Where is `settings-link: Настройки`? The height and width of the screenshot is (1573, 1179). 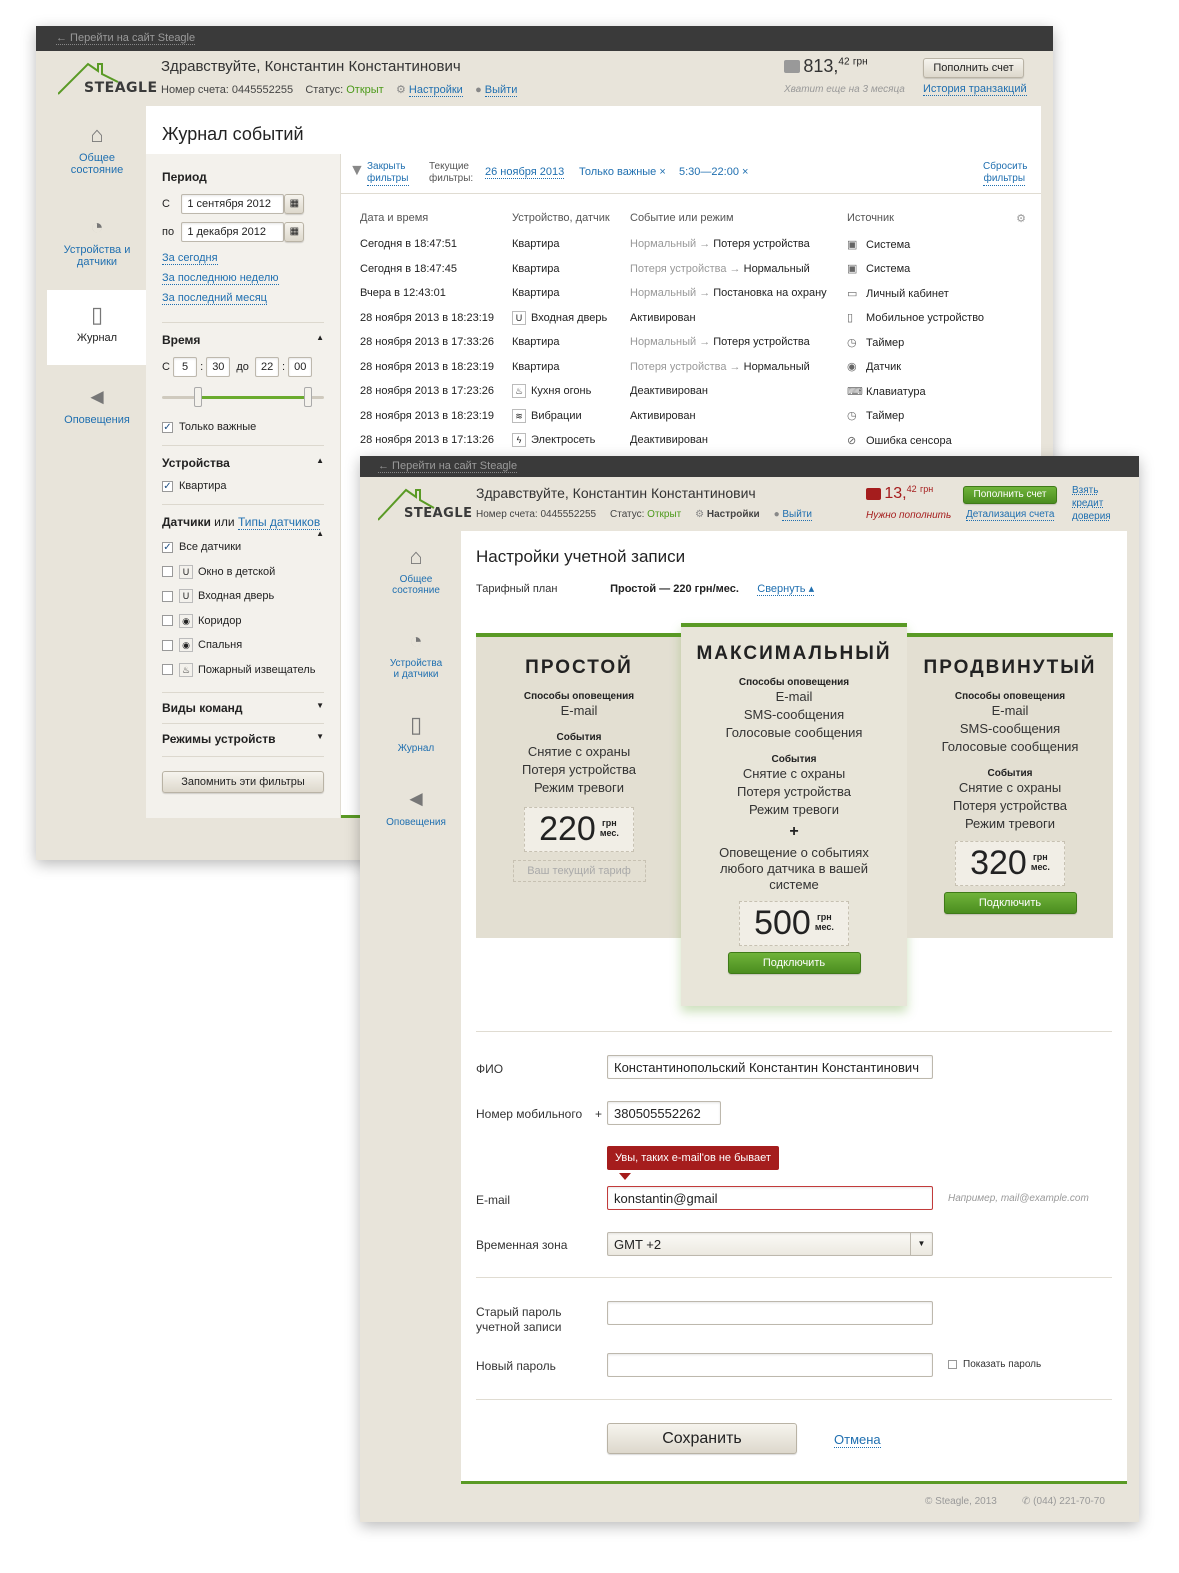
settings-link: Настройки is located at coordinates (435, 90).